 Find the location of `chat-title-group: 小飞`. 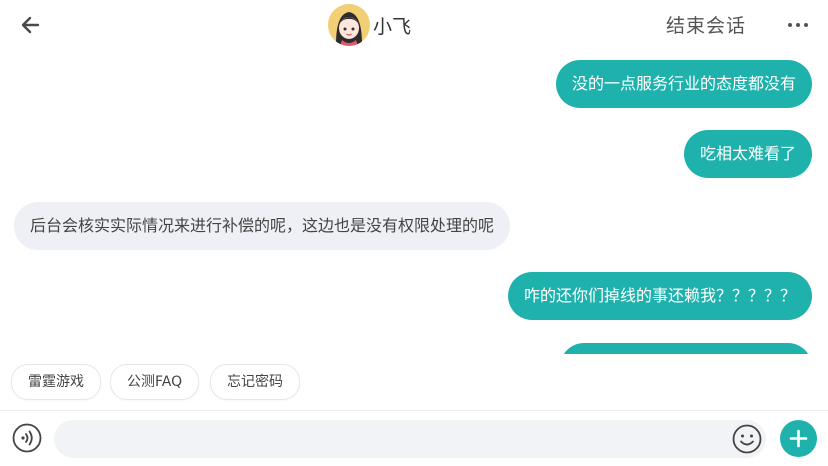

chat-title-group: 小飞 is located at coordinates (369, 25).